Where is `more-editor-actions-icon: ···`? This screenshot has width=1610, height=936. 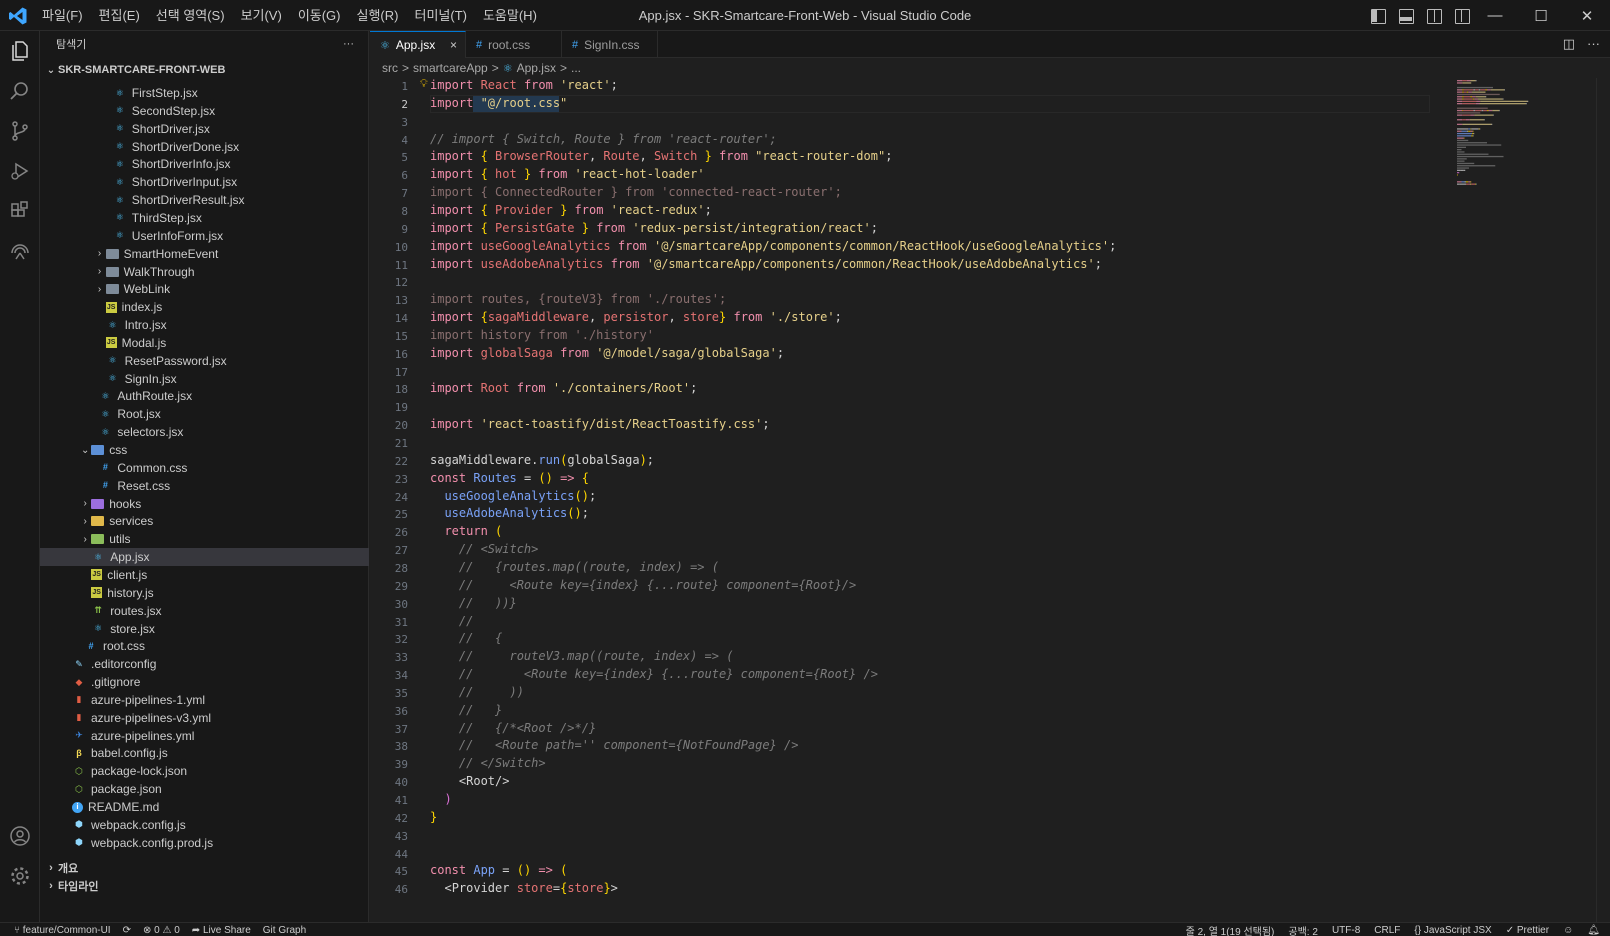
more-editor-actions-icon: ··· is located at coordinates (1593, 44).